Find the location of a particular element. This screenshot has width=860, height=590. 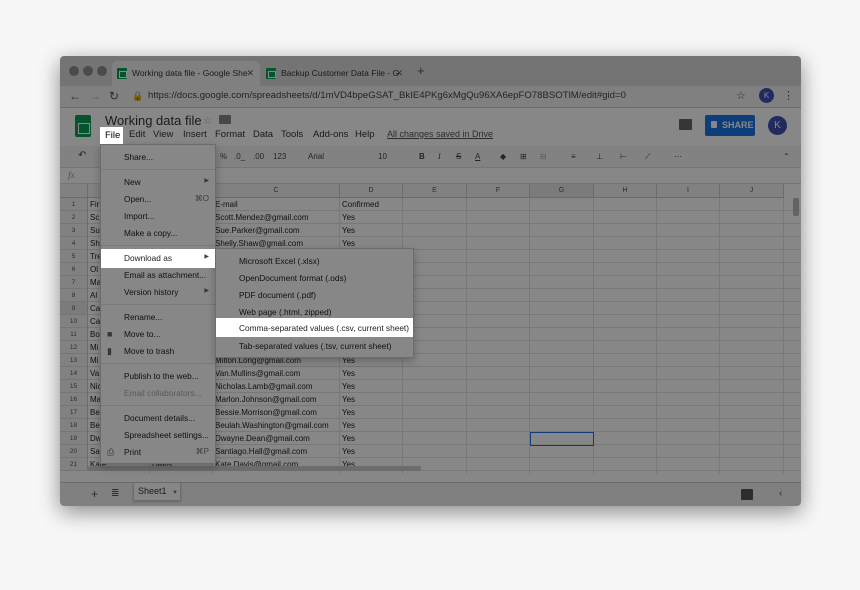

row-header: 19 is located at coordinates (74, 438).